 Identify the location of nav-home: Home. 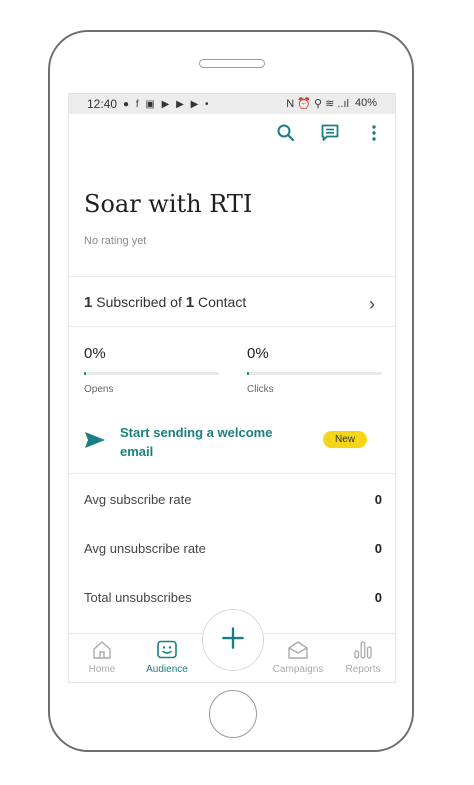
(102, 657).